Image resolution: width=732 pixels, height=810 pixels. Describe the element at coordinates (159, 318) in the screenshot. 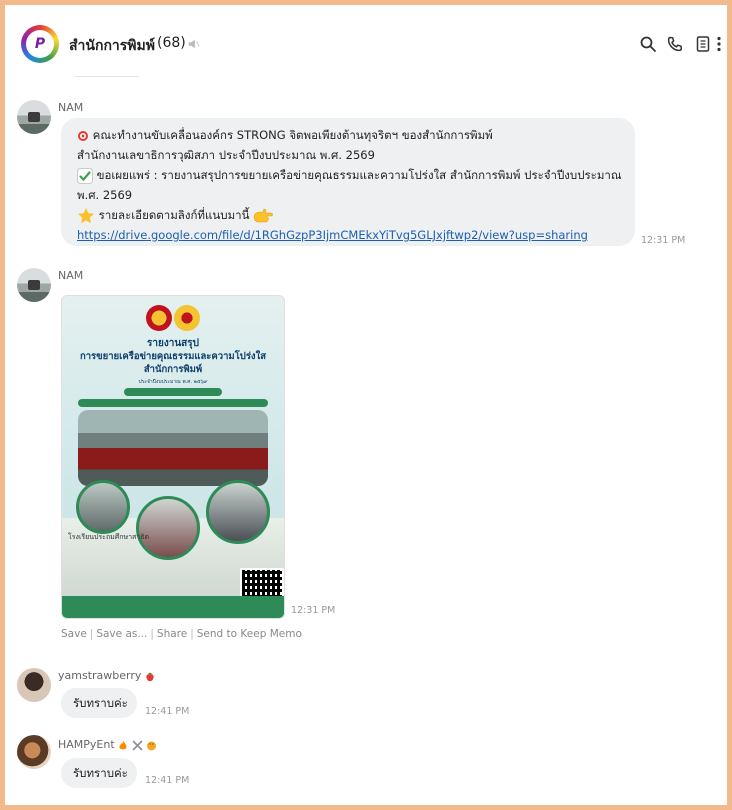

I see `senate-seal-icon` at that location.